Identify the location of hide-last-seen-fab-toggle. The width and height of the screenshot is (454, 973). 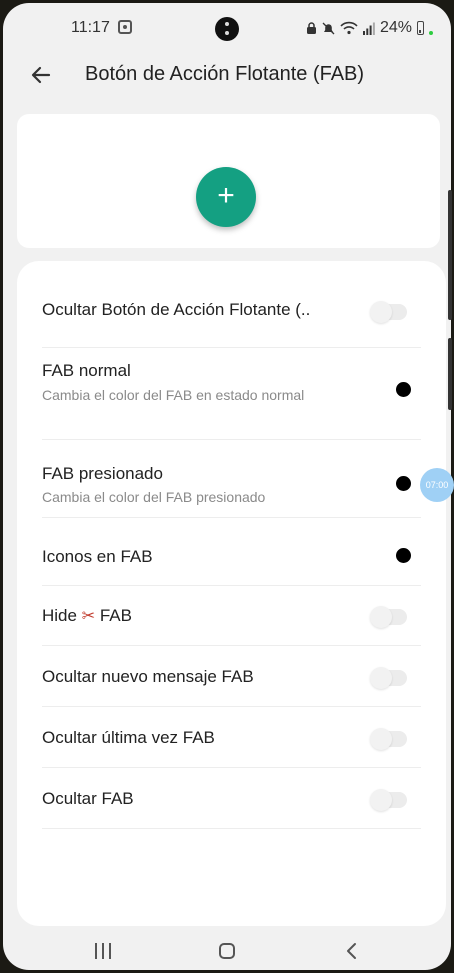
(388, 739).